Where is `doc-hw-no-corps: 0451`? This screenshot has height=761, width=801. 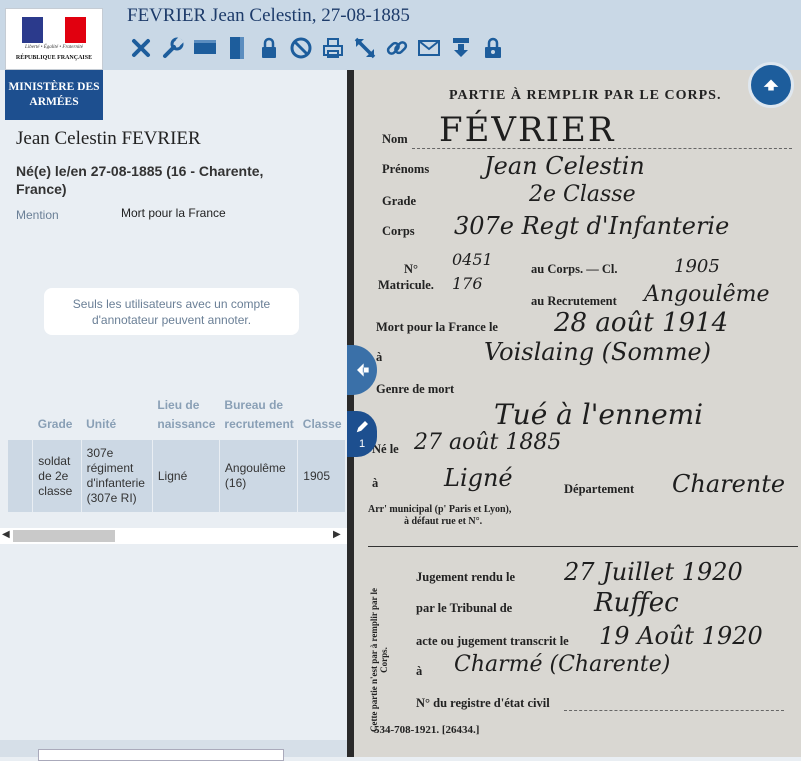 doc-hw-no-corps: 0451 is located at coordinates (472, 259).